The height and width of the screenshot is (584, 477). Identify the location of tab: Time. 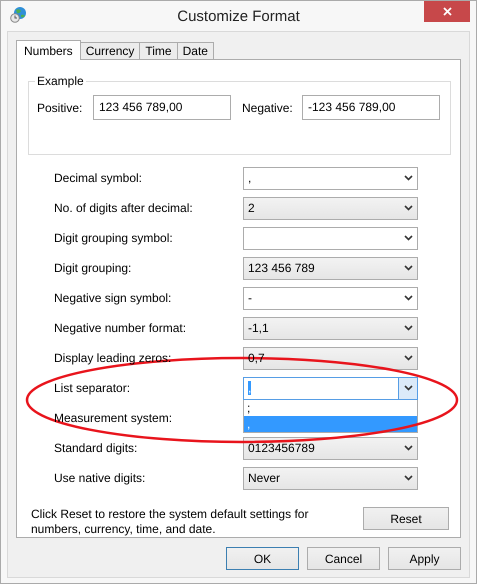
(158, 50).